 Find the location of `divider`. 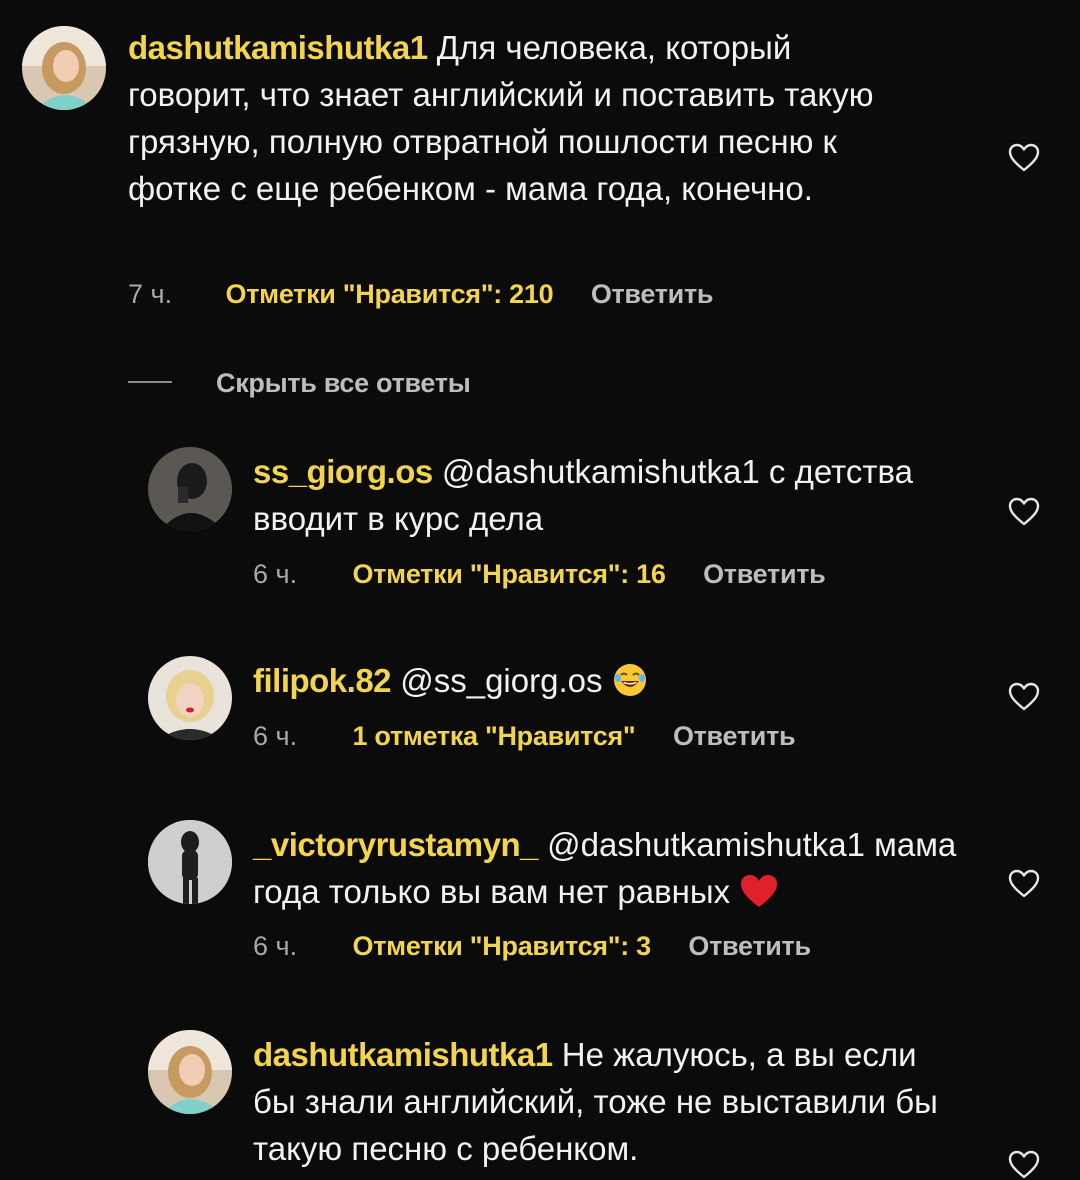

divider is located at coordinates (150, 382).